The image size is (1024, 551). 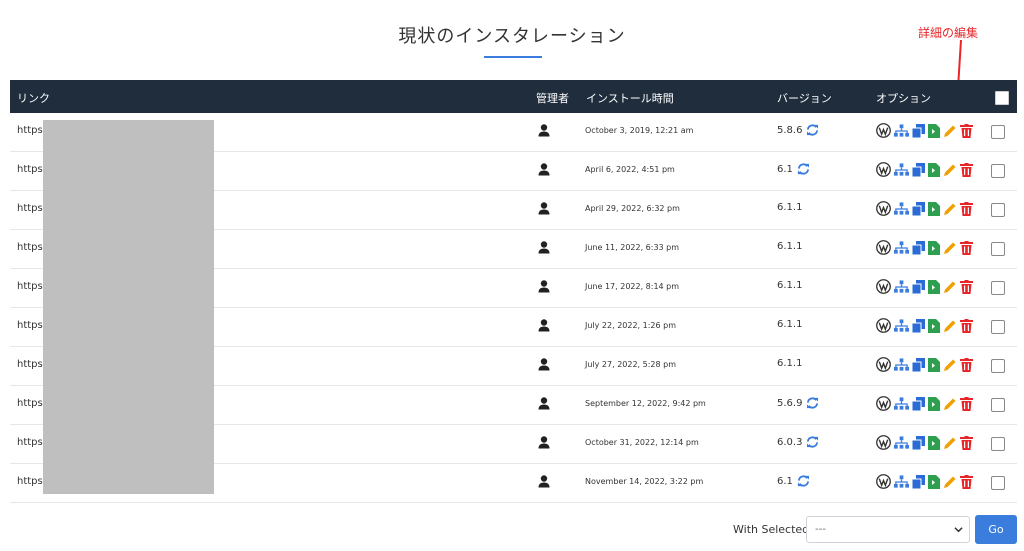 I want to click on go-button: Go, so click(x=996, y=529).